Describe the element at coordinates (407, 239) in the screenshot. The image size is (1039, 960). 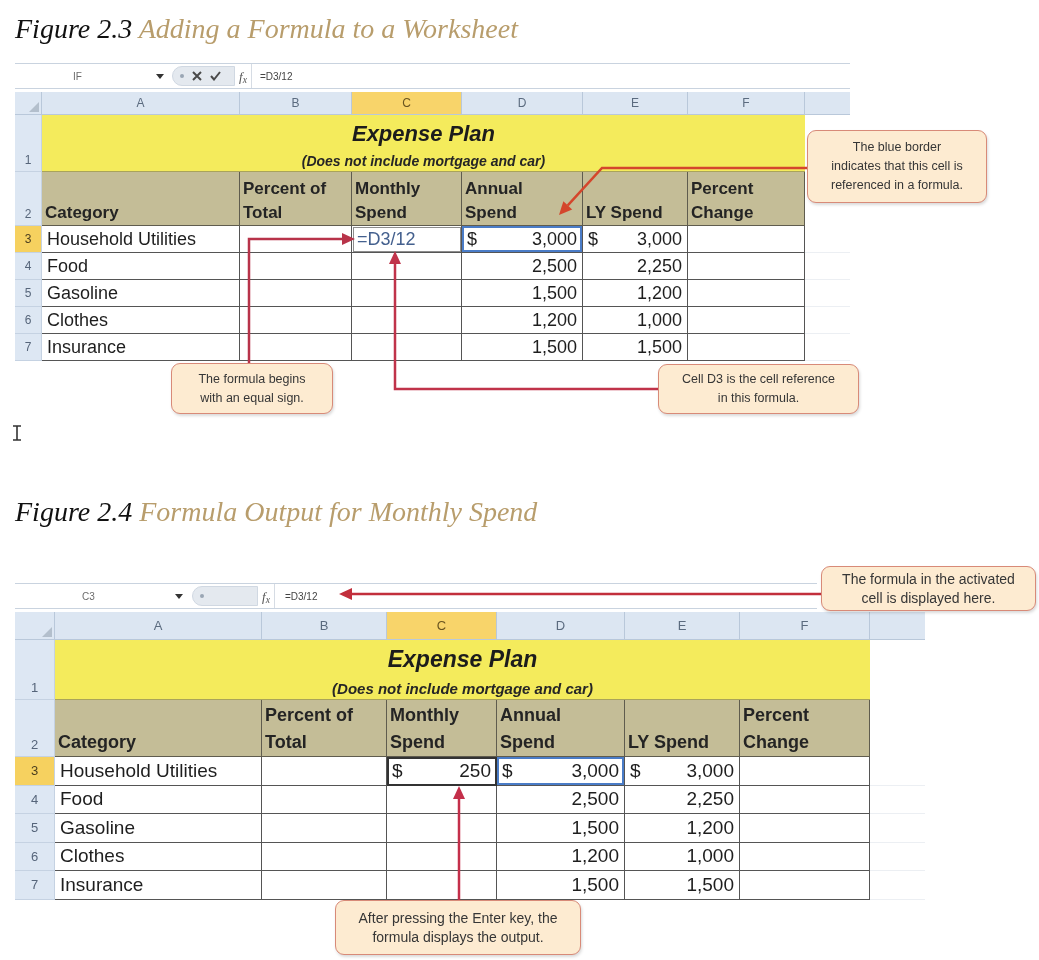
I see `table-cell: =D3/12` at that location.